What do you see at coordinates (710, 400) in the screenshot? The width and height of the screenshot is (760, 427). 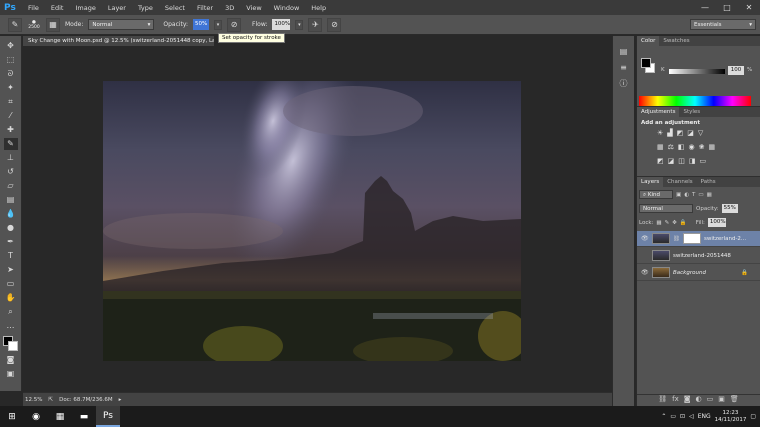 I see `new-group-icon: ▭` at bounding box center [710, 400].